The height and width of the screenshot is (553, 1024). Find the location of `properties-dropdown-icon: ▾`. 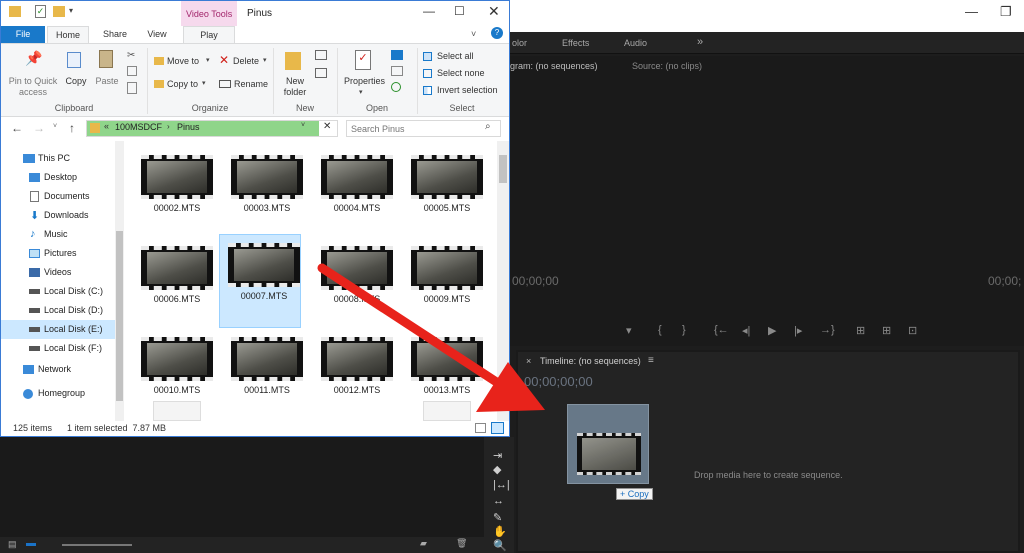

properties-dropdown-icon: ▾ is located at coordinates (361, 92).